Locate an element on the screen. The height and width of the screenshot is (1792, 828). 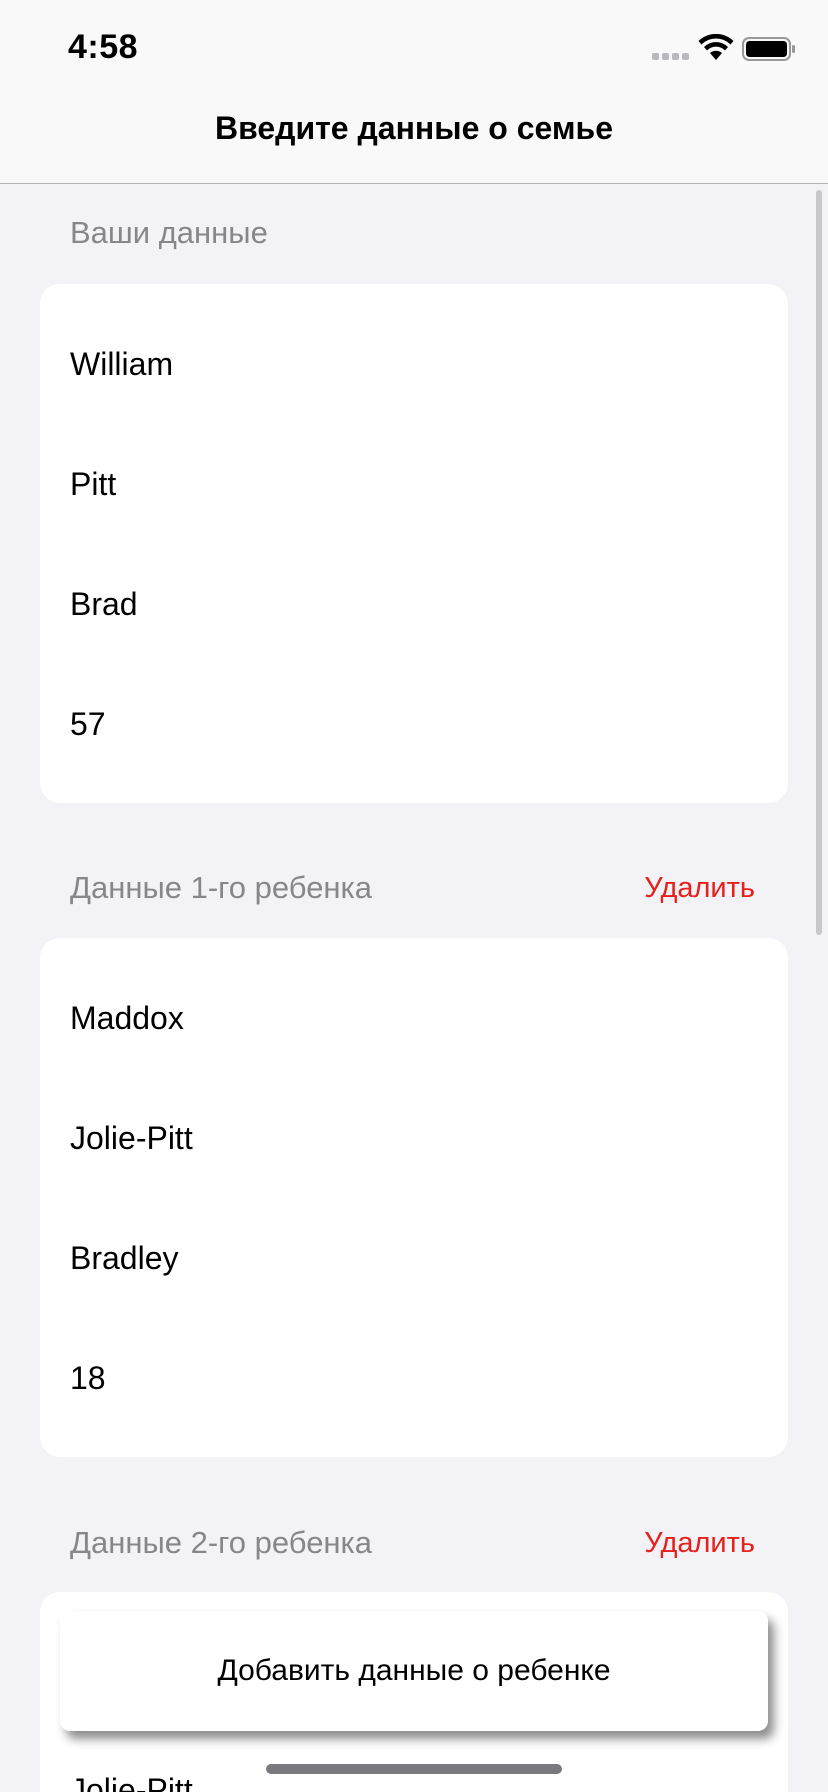
navigation-bar: Введите данные о семье is located at coordinates (414, 142).